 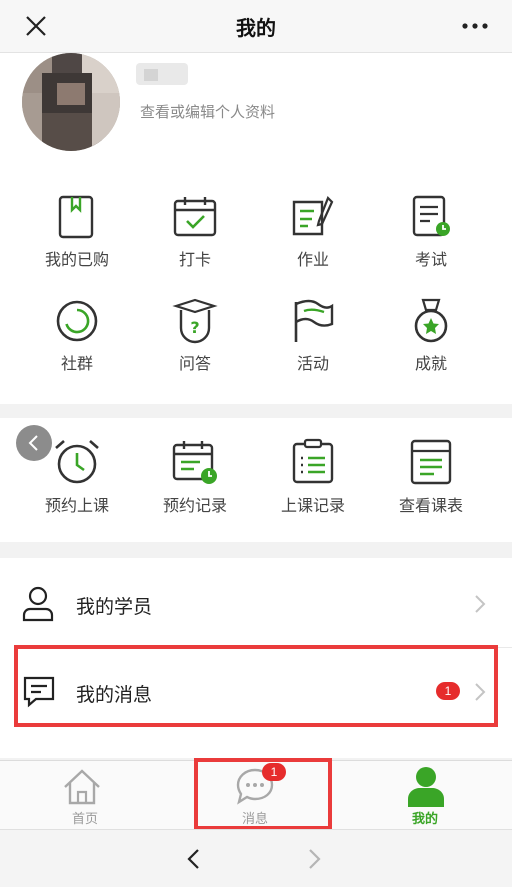 What do you see at coordinates (475, 26) in the screenshot?
I see `more-icon` at bounding box center [475, 26].